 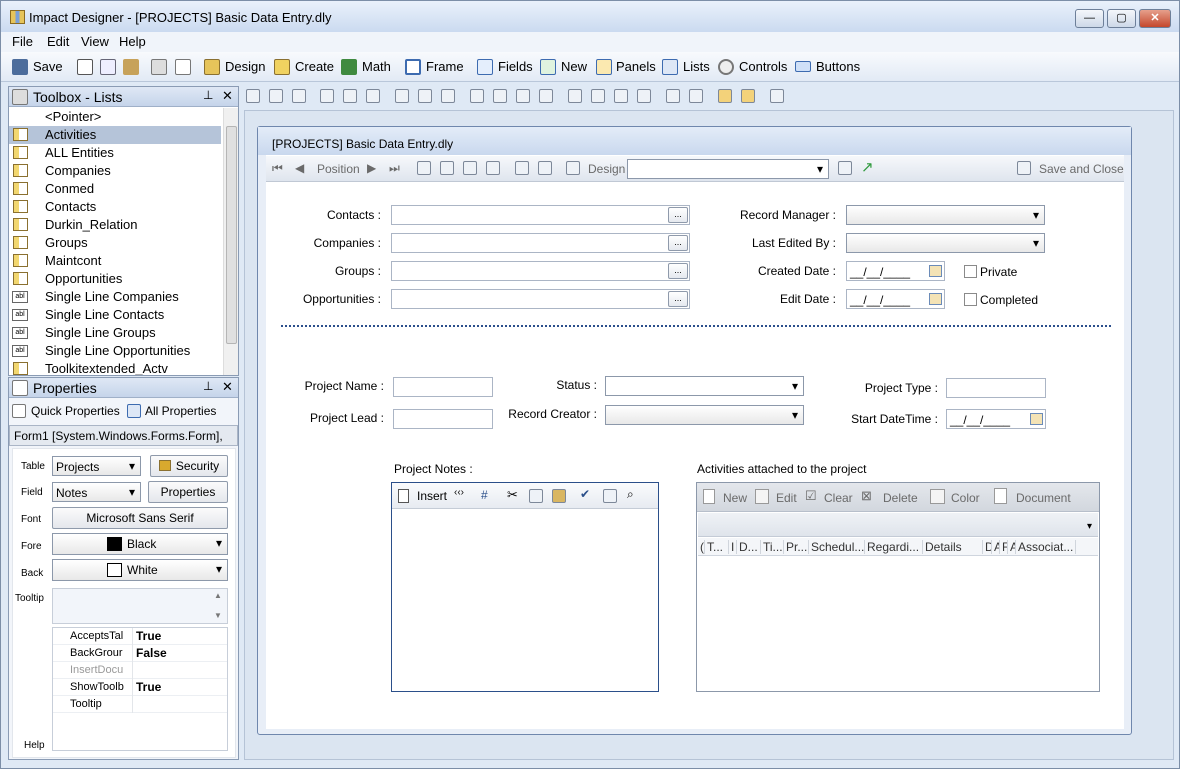 What do you see at coordinates (371, 168) in the screenshot?
I see `next-record-icon: ▶` at bounding box center [371, 168].